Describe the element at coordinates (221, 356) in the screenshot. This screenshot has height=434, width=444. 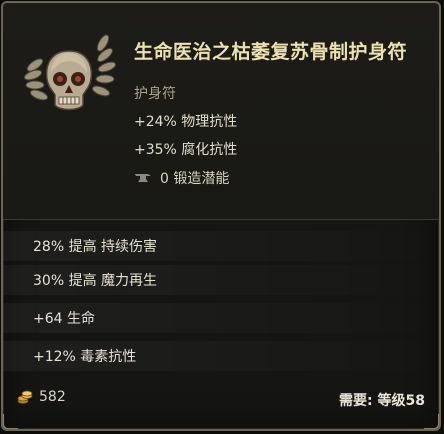
I see `affix-row: +12% 毒素抗性` at that location.